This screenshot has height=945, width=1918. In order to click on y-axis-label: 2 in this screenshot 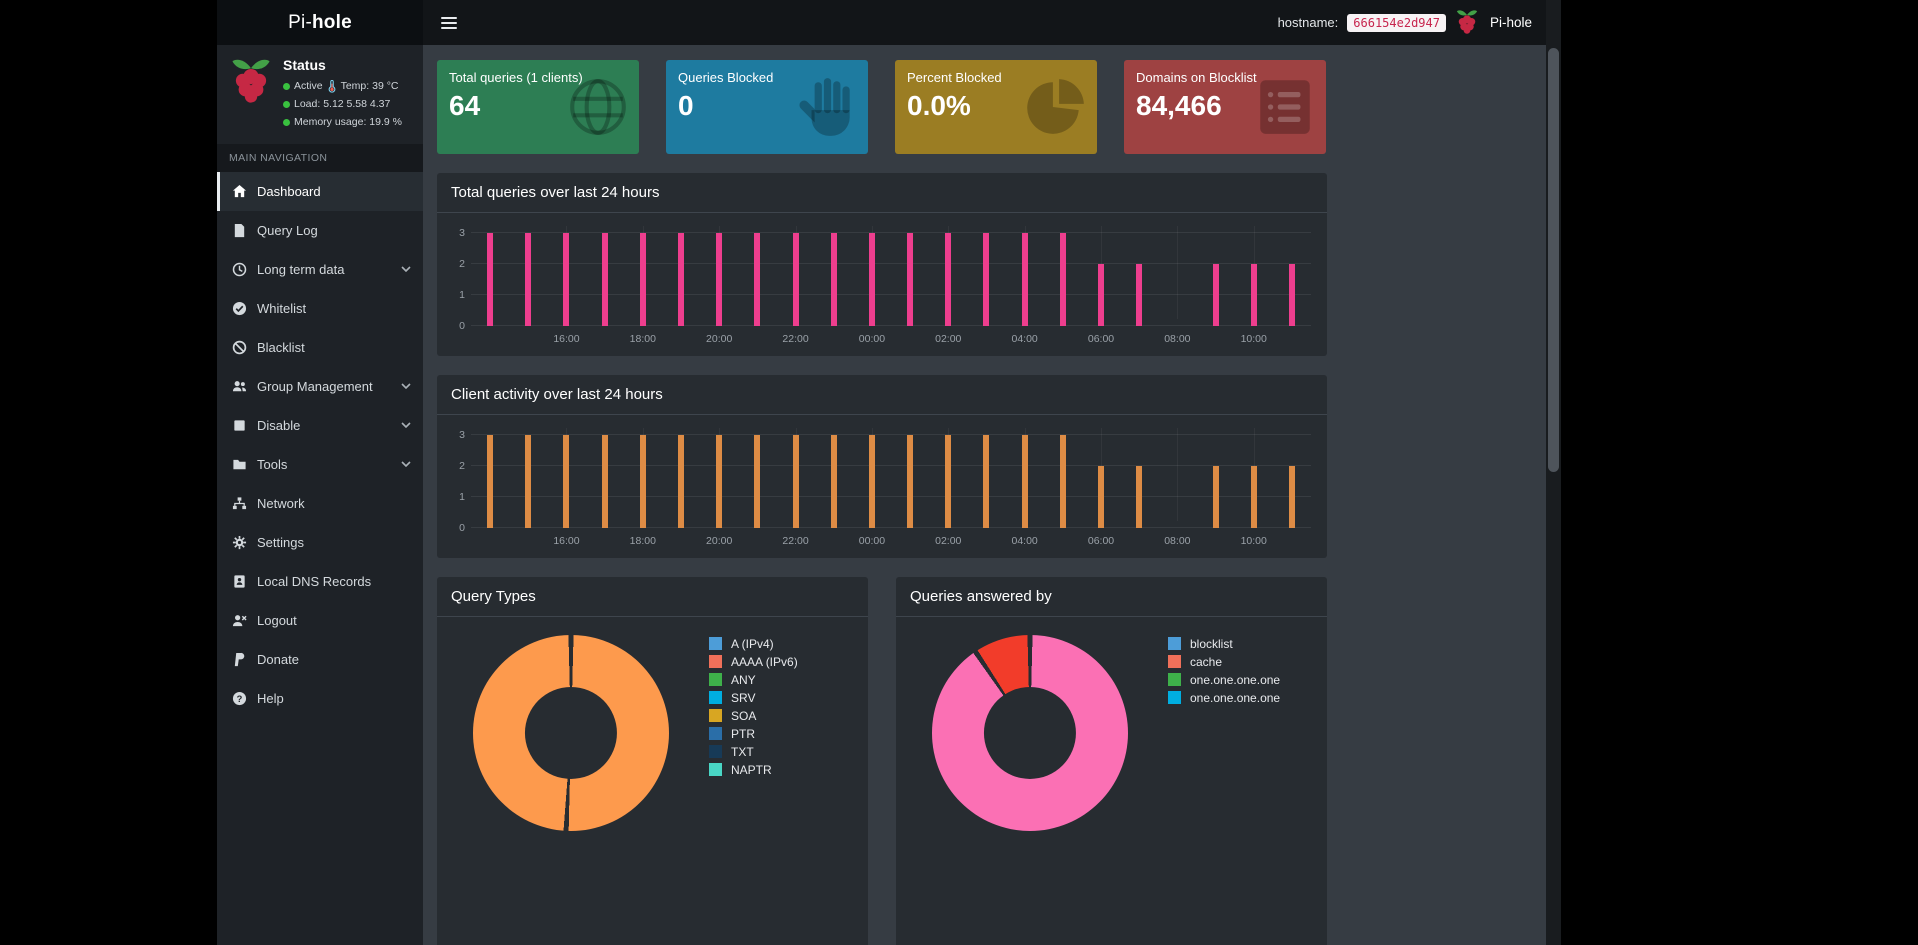, I will do `click(462, 466)`.